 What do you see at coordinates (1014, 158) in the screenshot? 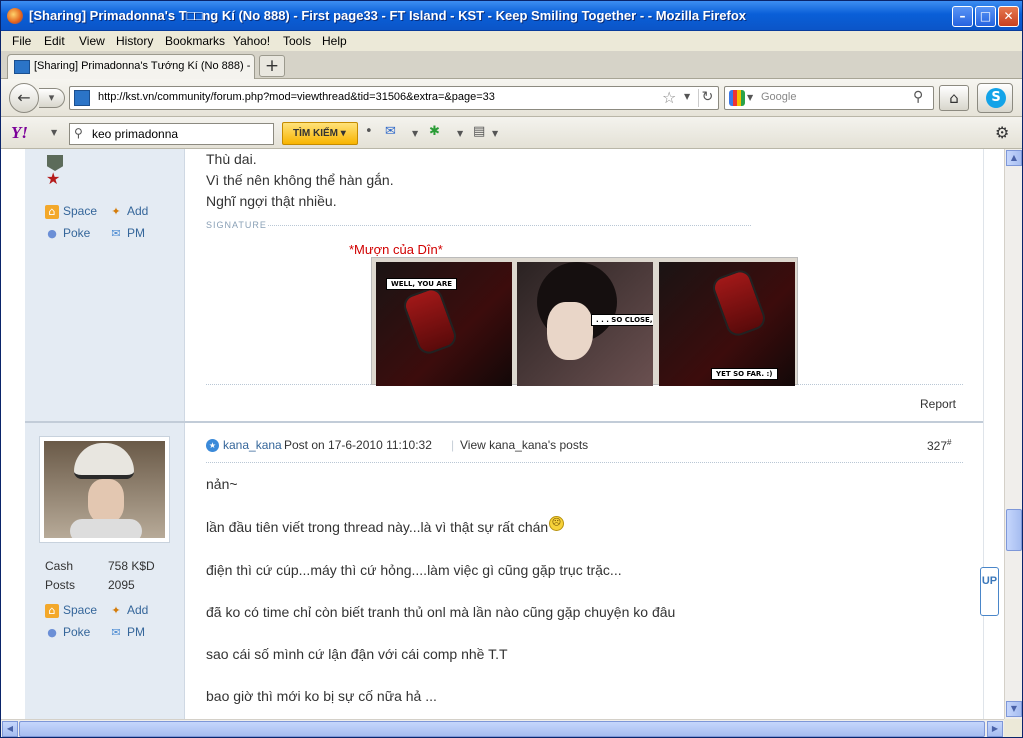
I see `scroll-up-arrow-icon: ▲` at bounding box center [1014, 158].